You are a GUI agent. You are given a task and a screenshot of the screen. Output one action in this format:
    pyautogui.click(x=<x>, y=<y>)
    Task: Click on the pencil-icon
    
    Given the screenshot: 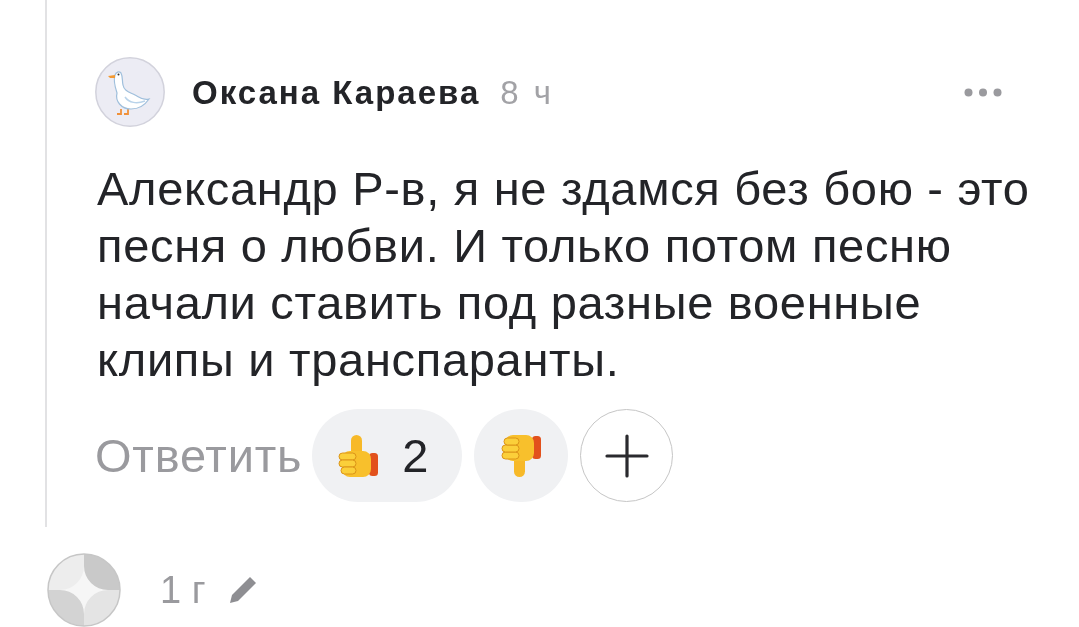 What is the action you would take?
    pyautogui.click(x=242, y=590)
    